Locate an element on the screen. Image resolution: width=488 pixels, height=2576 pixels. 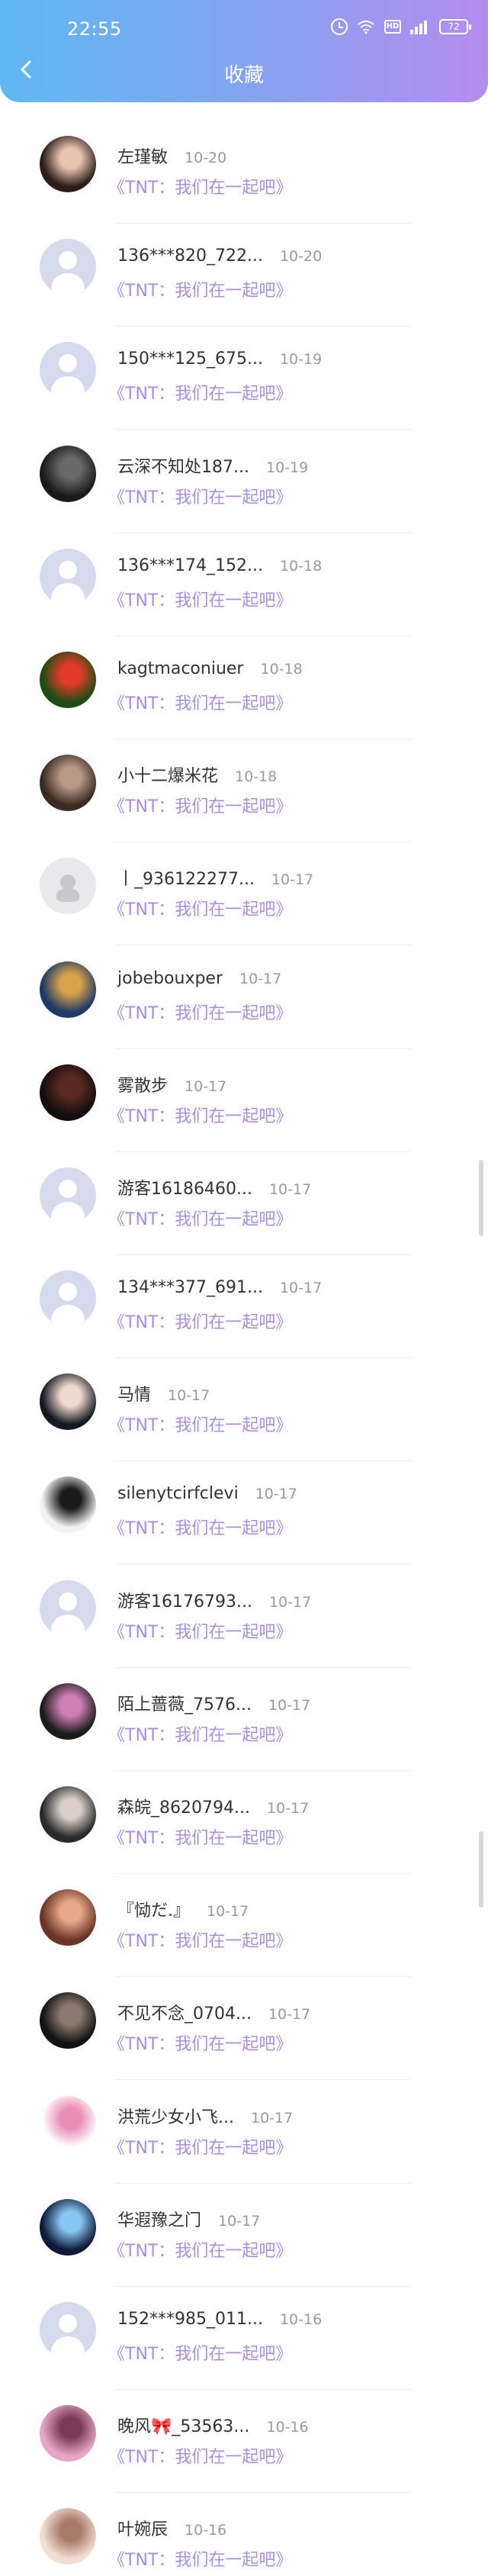
list-item: 不见不念_0704... 10-17 《TNT：我们在一起吧》 is located at coordinates (244, 2030).